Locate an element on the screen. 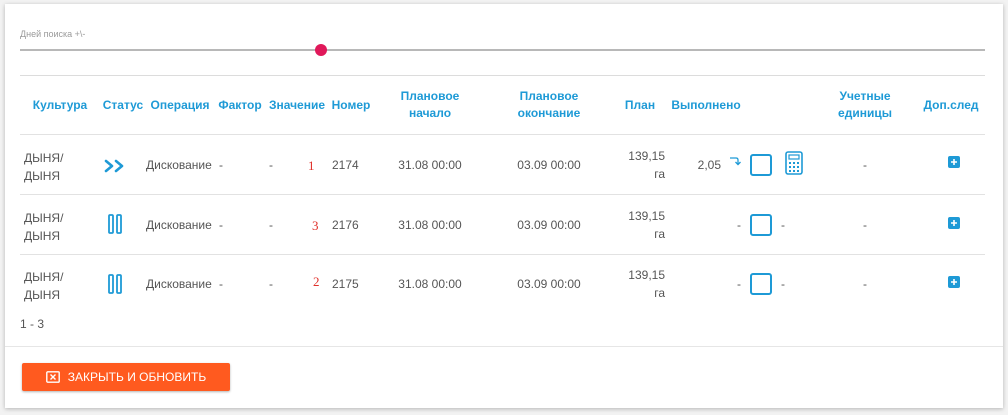 The height and width of the screenshot is (415, 1008). row-2-units: - is located at coordinates (865, 225).